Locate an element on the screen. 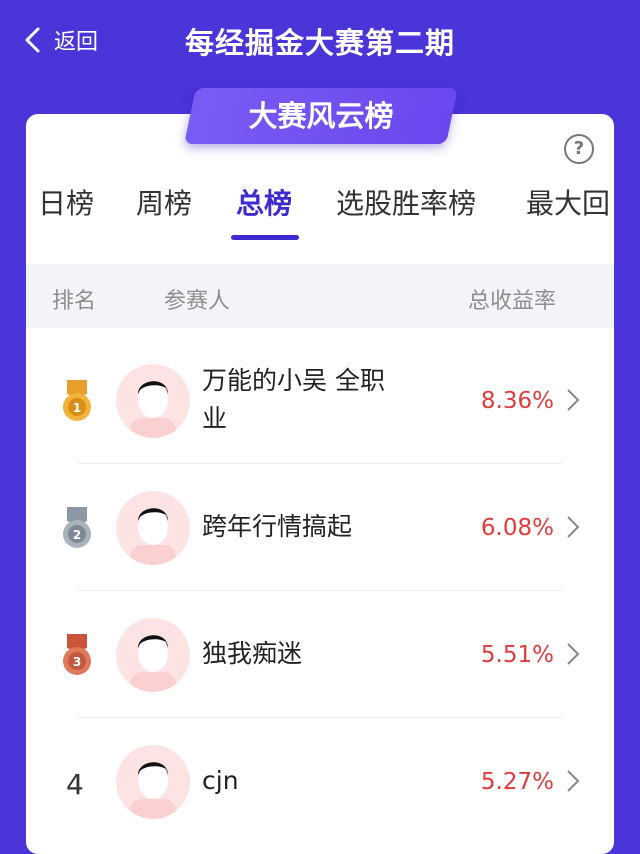  tab-overall: 总榜 is located at coordinates (264, 202).